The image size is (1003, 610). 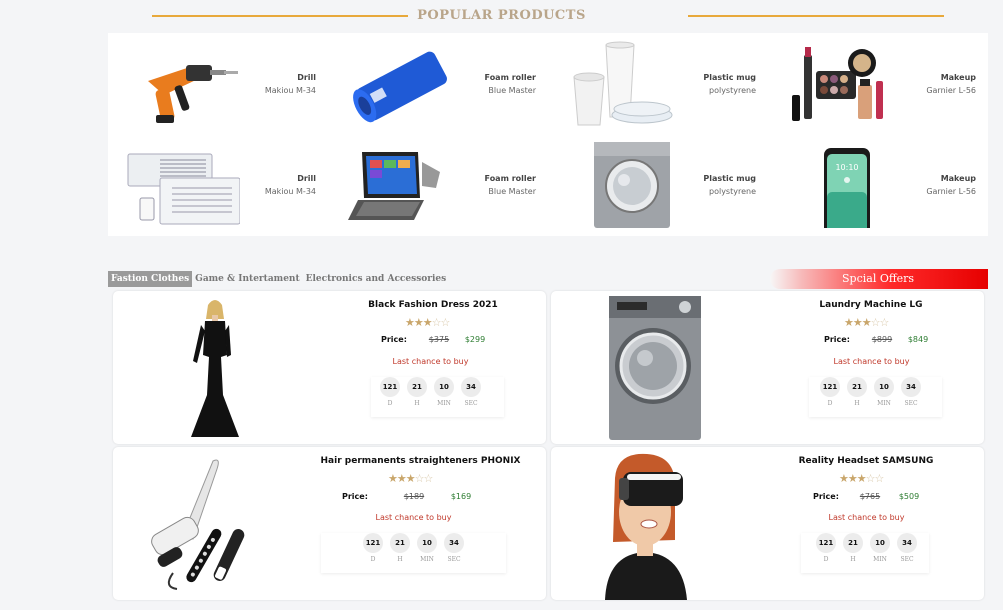 What do you see at coordinates (150, 279) in the screenshot?
I see `tab-fashion-clothes: Fastion Clothes` at bounding box center [150, 279].